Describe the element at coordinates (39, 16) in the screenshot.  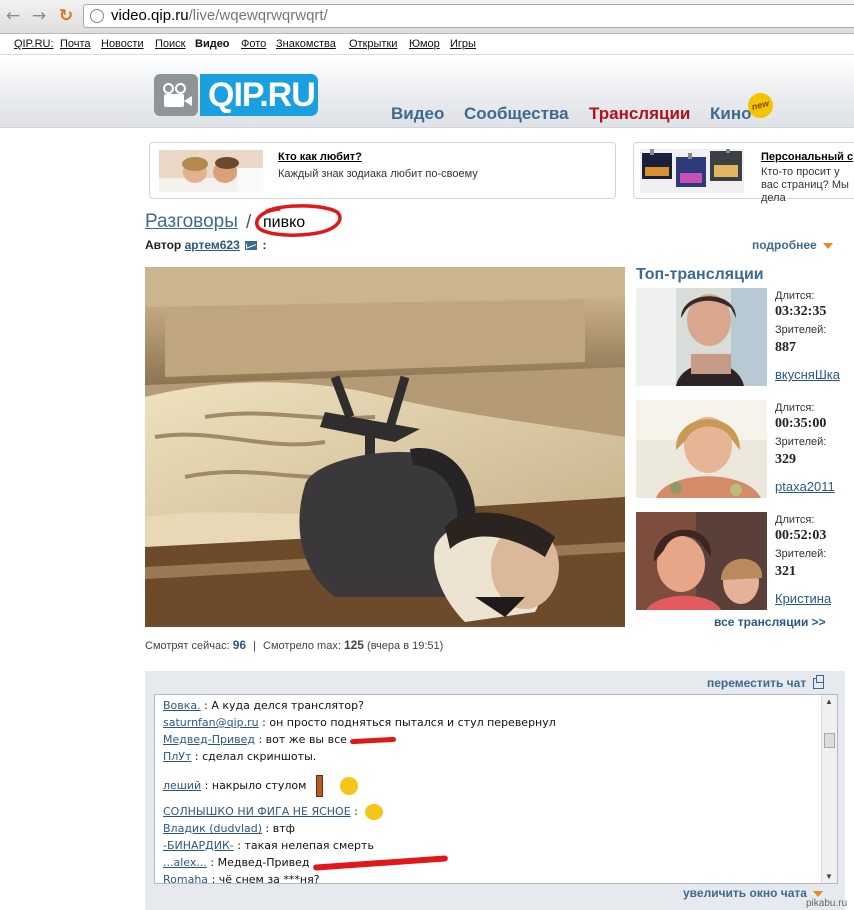
I see `forward-arrow-icon: →` at that location.